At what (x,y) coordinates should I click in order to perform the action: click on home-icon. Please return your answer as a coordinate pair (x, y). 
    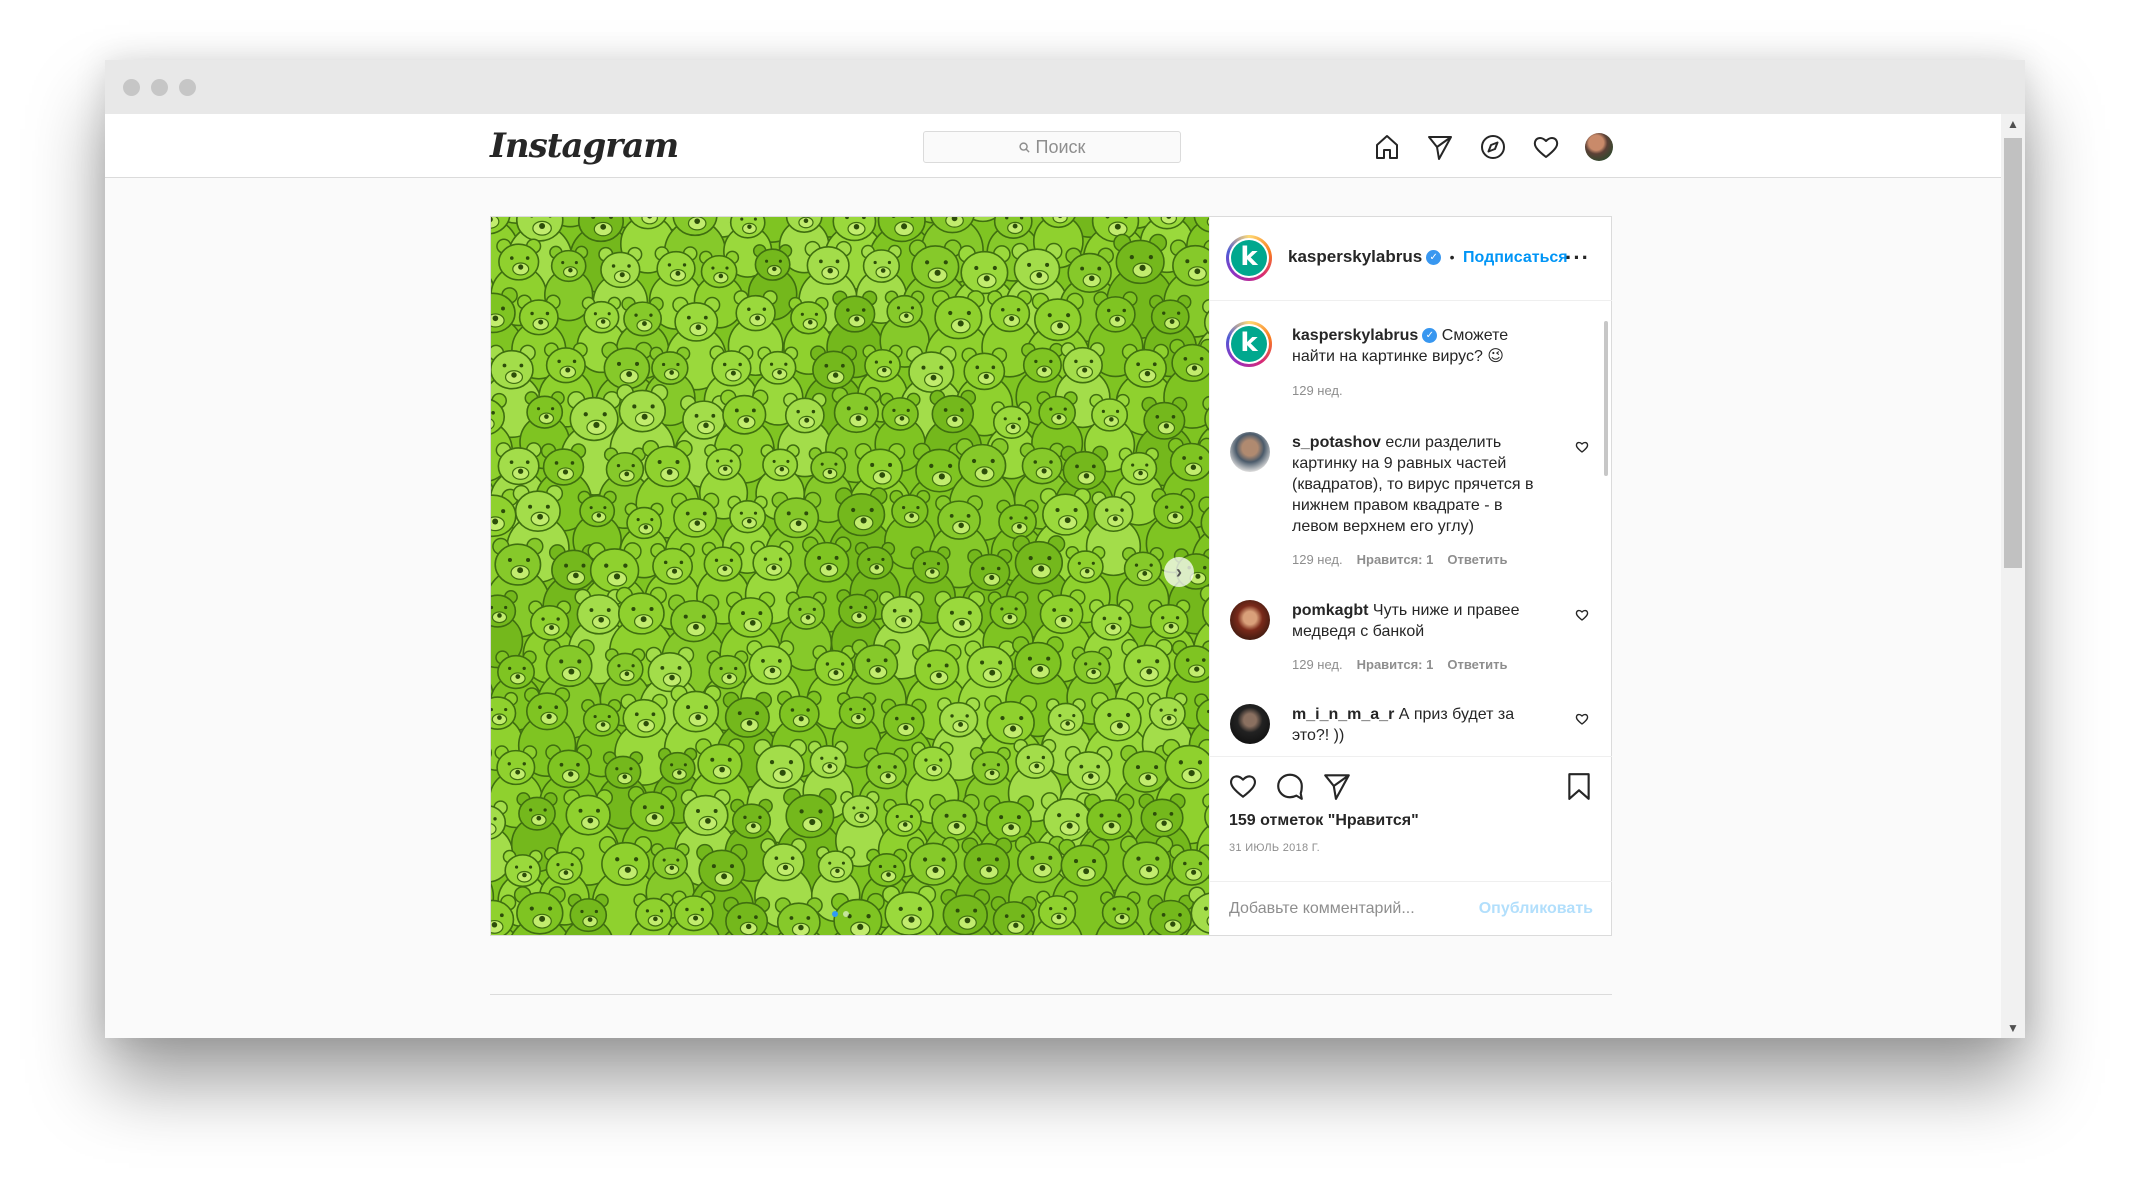
    Looking at the image, I should click on (1387, 147).